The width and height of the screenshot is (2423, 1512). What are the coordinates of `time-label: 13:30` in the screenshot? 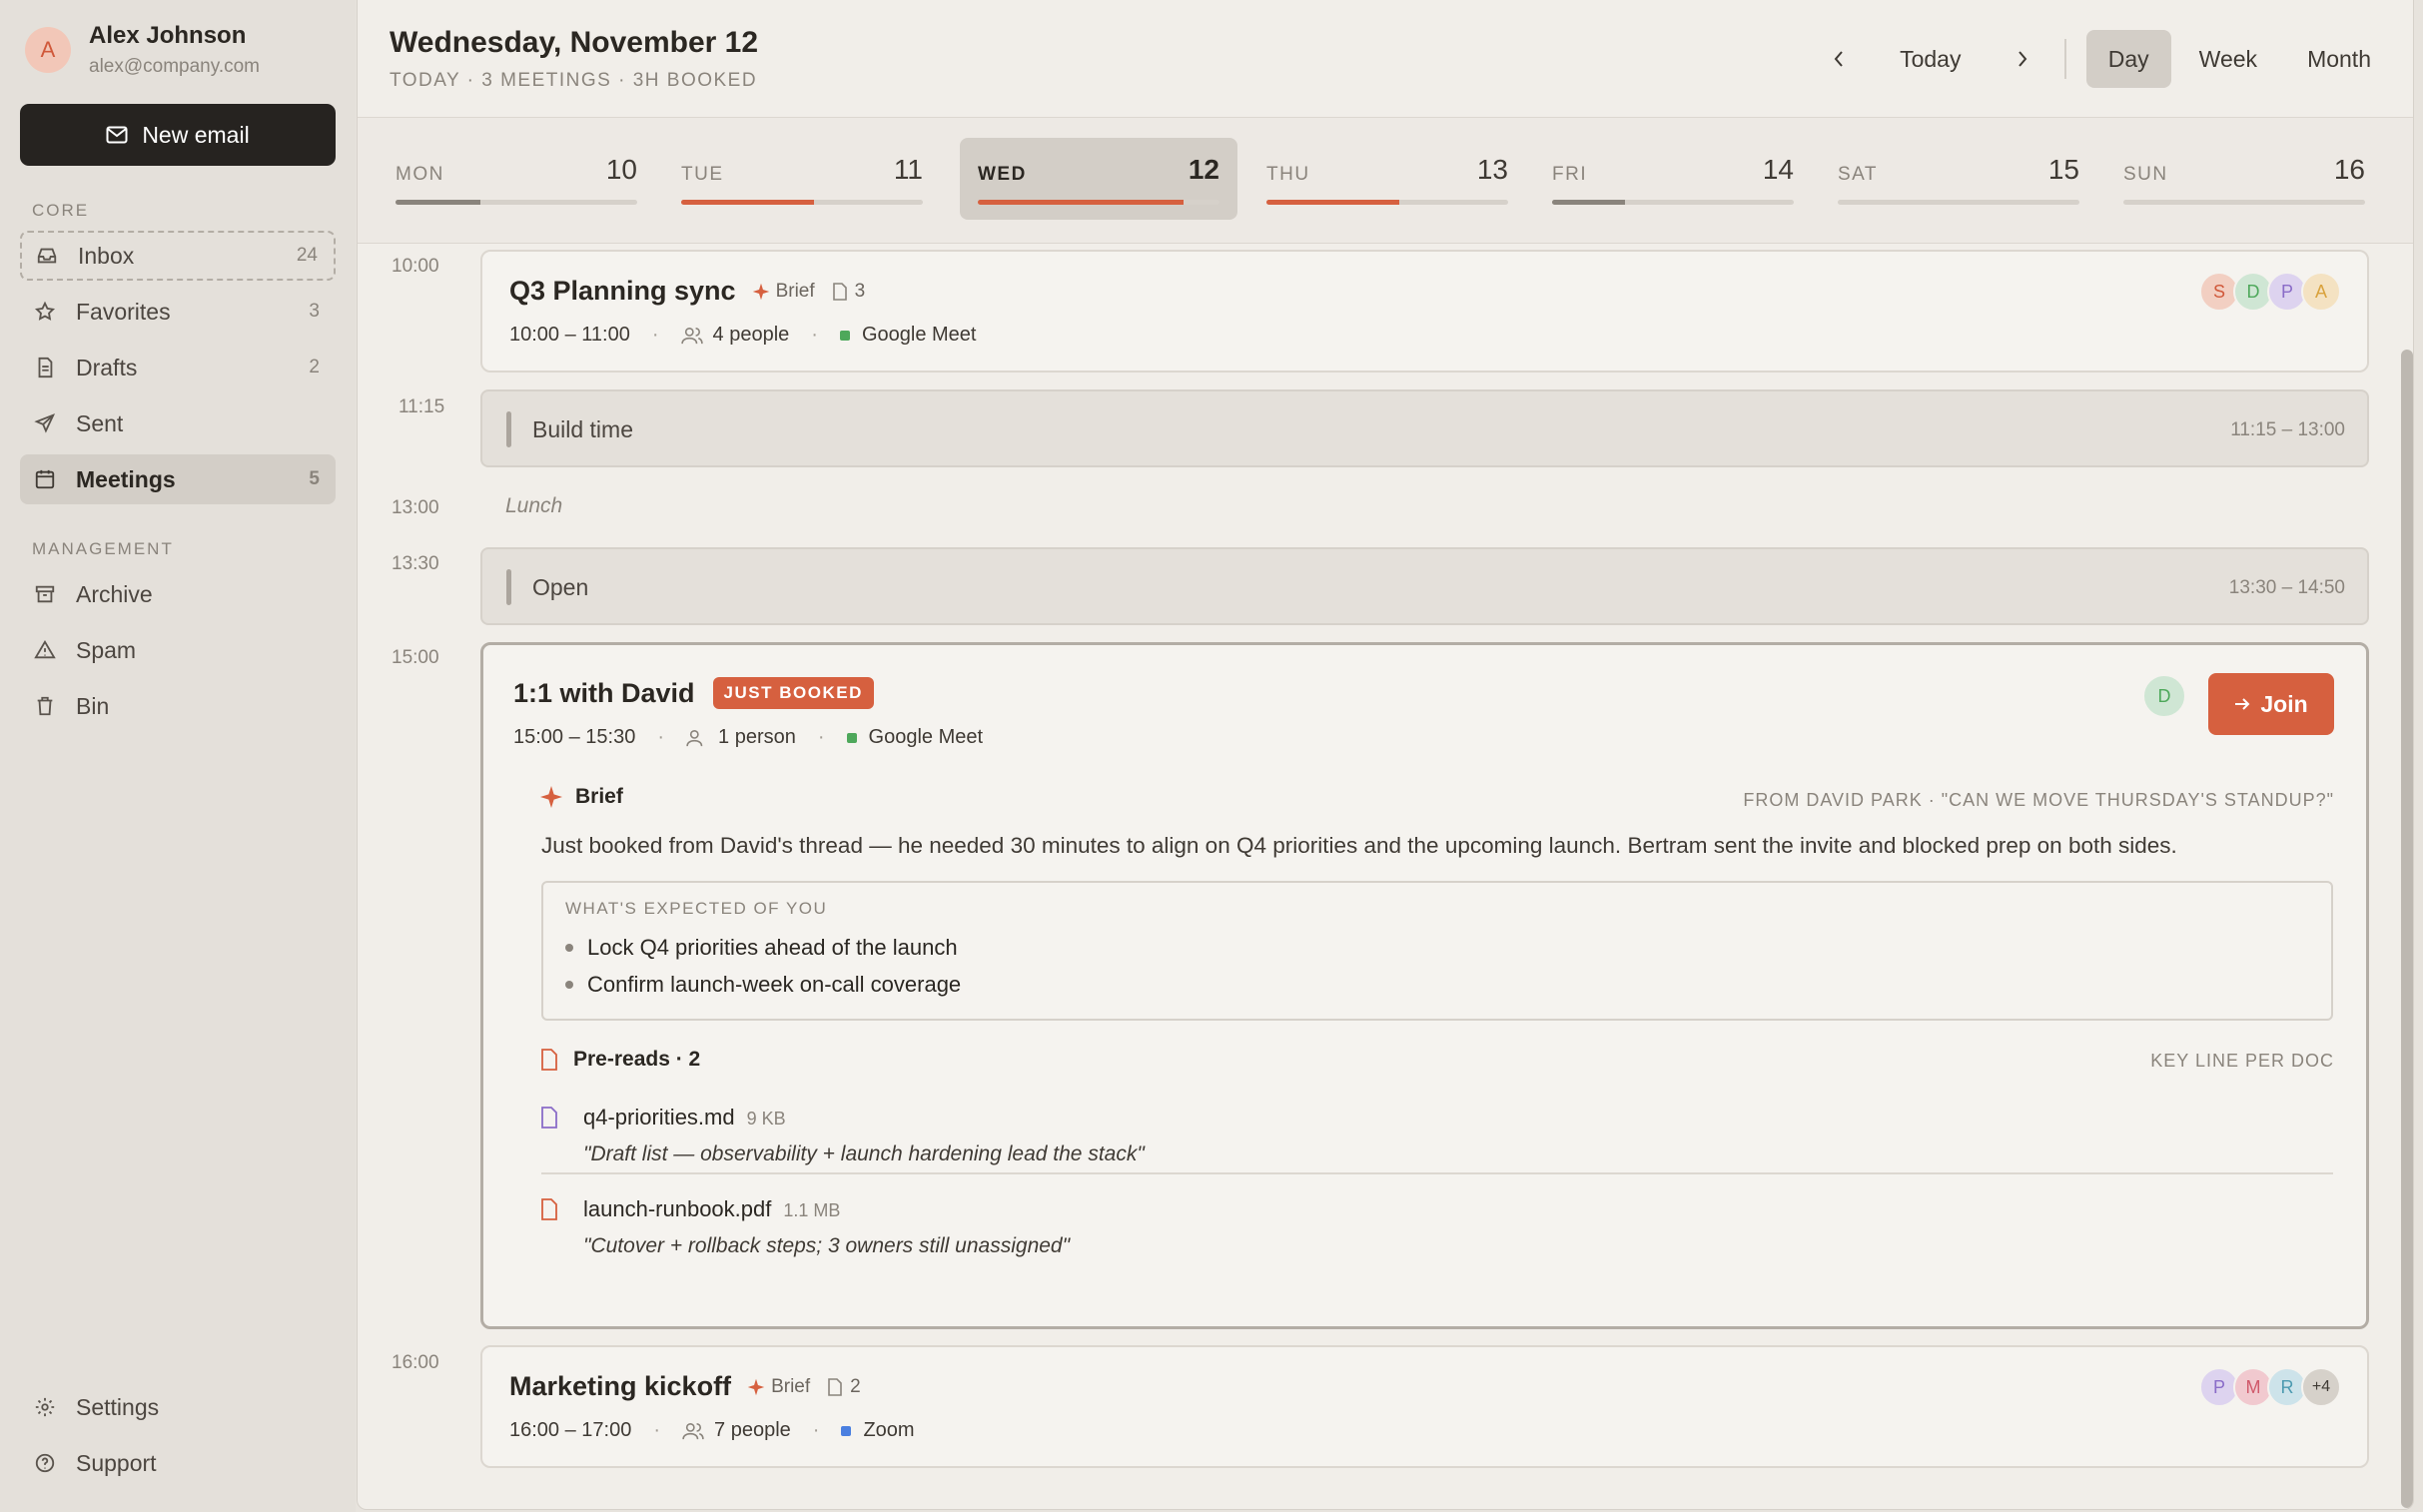 It's located at (416, 563).